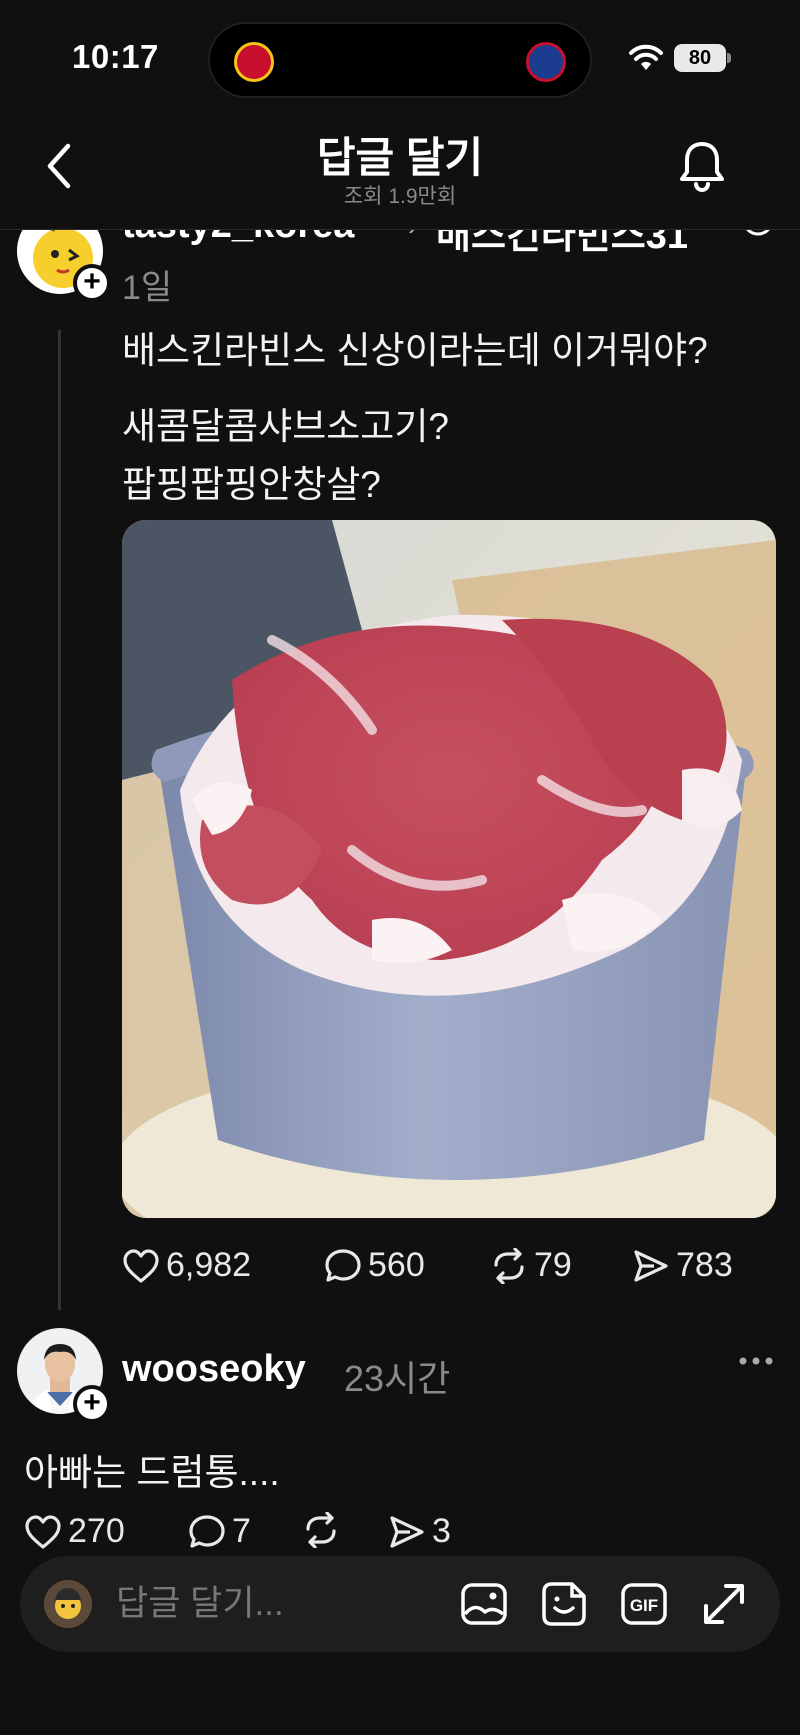  What do you see at coordinates (646, 57) in the screenshot?
I see `wifi-icon` at bounding box center [646, 57].